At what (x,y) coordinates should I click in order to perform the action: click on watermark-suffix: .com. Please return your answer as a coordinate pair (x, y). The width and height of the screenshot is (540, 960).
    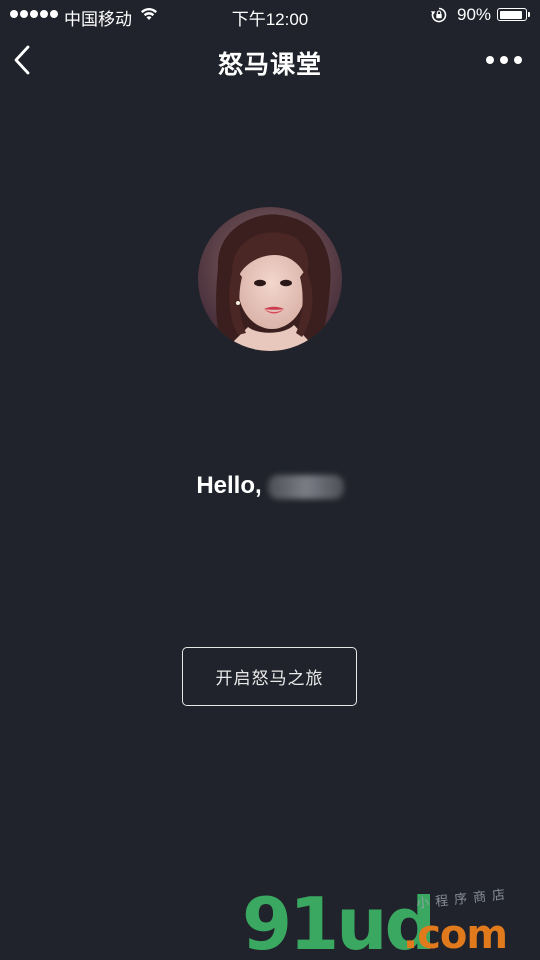
    Looking at the image, I should click on (455, 935).